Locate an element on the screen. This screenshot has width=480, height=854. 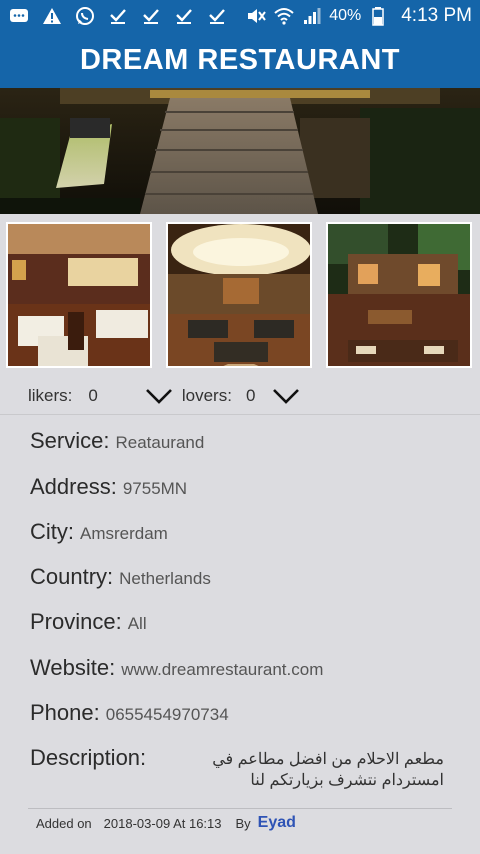
description-label: Description: is located at coordinates (88, 757).